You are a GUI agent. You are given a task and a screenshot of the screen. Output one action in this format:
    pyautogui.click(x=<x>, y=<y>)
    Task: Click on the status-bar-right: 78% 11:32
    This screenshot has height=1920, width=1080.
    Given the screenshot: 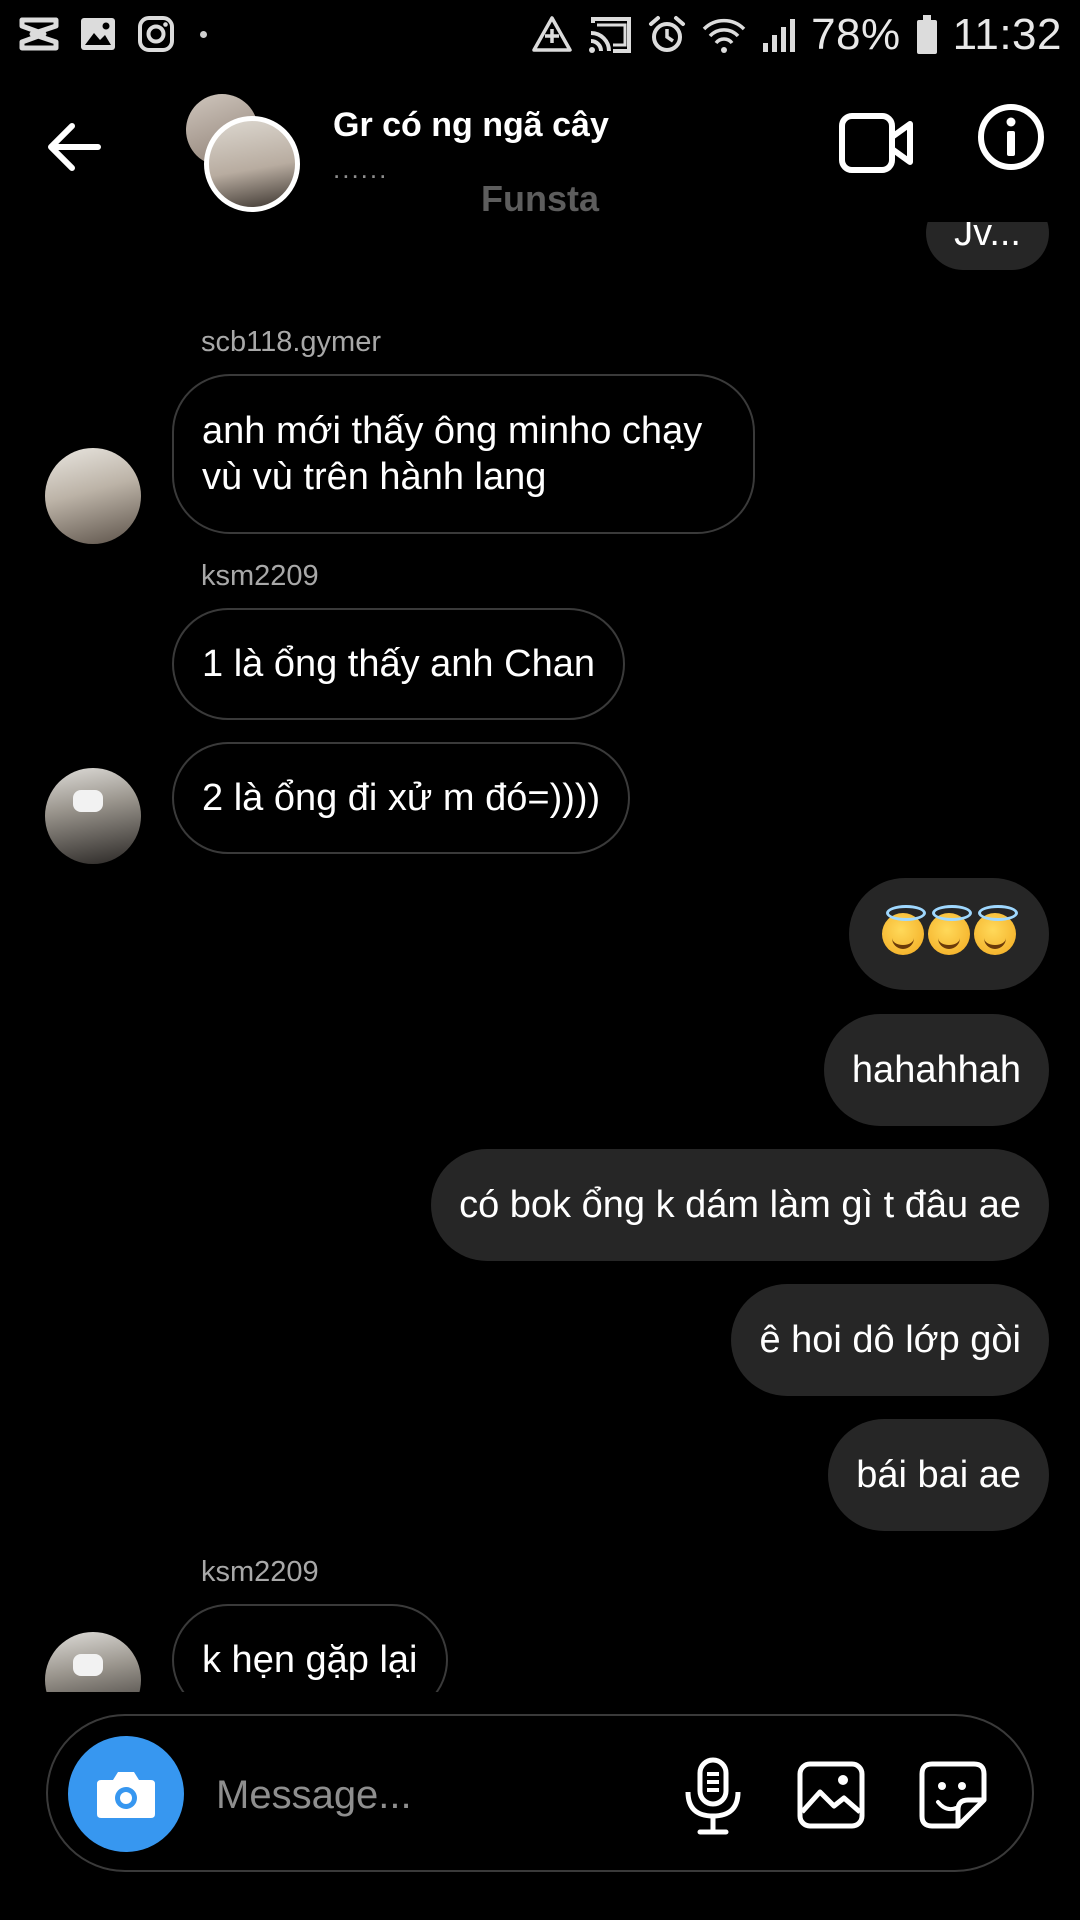 What is the action you would take?
    pyautogui.click(x=796, y=35)
    